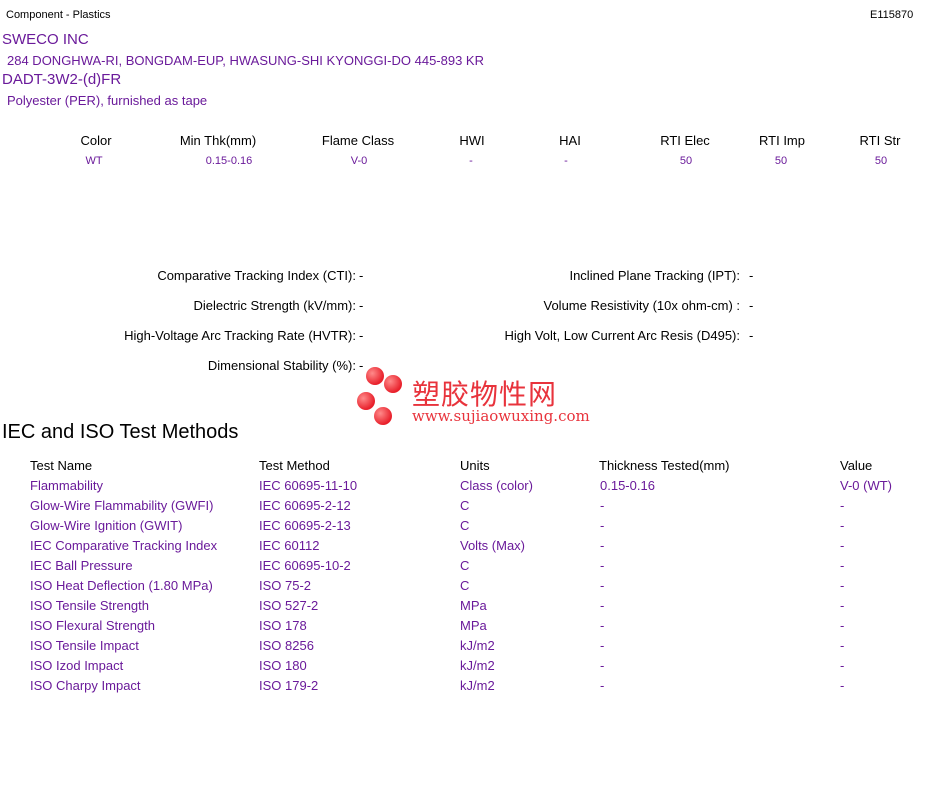 This screenshot has height=800, width=950. What do you see at coordinates (305, 525) in the screenshot?
I see `cell-test-method: IEC 60695-2-13` at bounding box center [305, 525].